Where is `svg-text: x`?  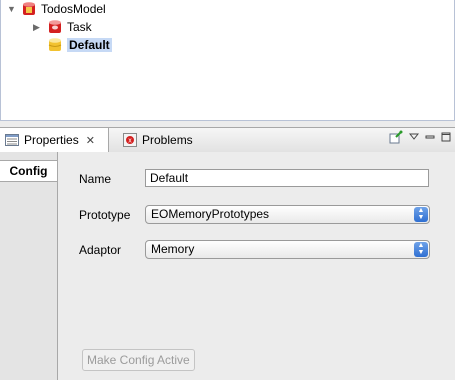 svg-text: x is located at coordinates (130, 141).